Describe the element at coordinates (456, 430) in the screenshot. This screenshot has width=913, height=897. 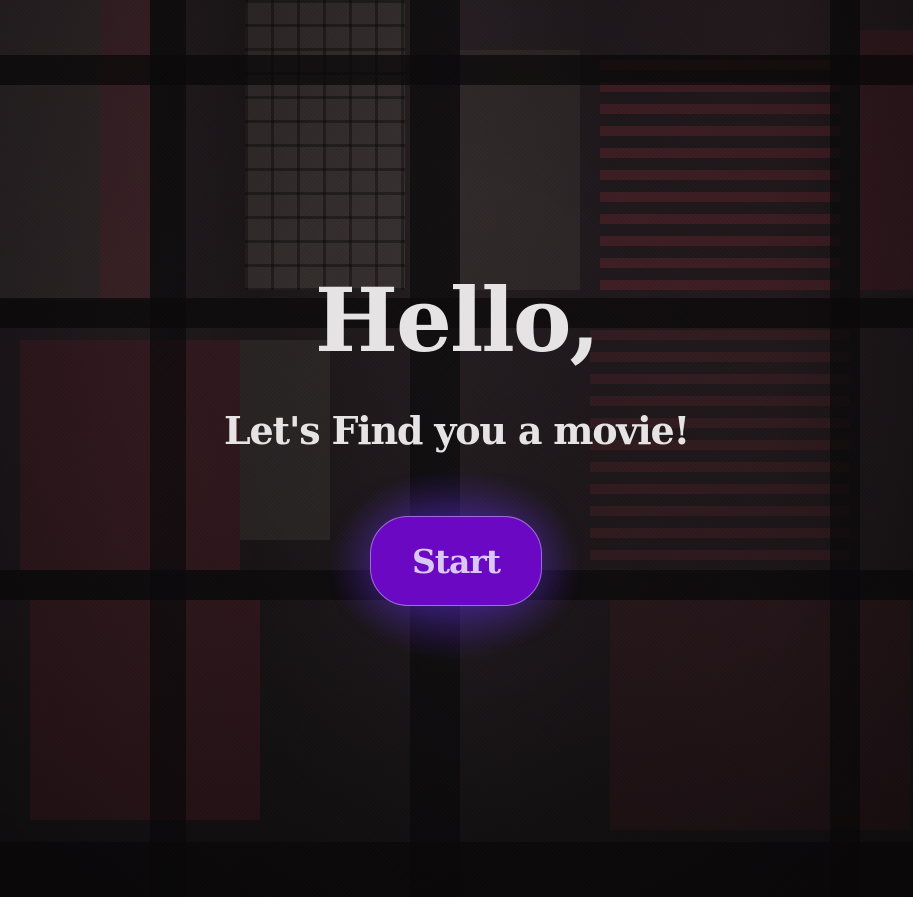
I see `hero-subtitle: Let's Find you a movie!` at that location.